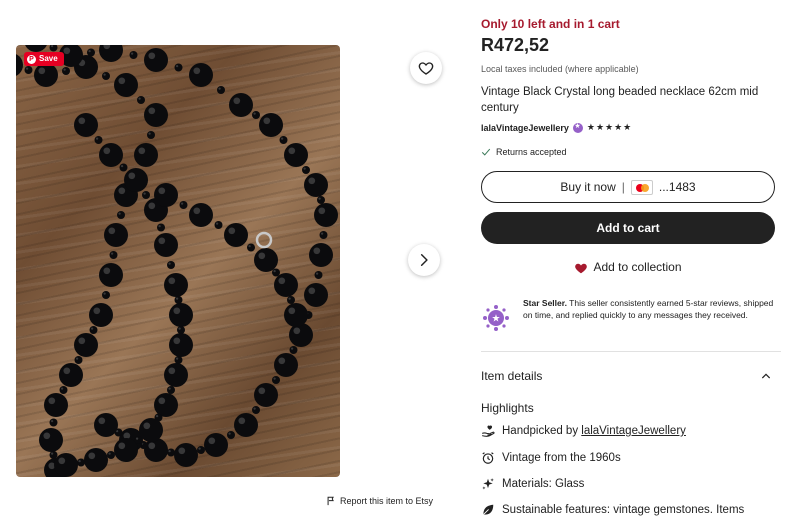 Image resolution: width=800 pixels, height=528 pixels. What do you see at coordinates (31, 59) in the screenshot?
I see `pinterest-icon: P` at bounding box center [31, 59].